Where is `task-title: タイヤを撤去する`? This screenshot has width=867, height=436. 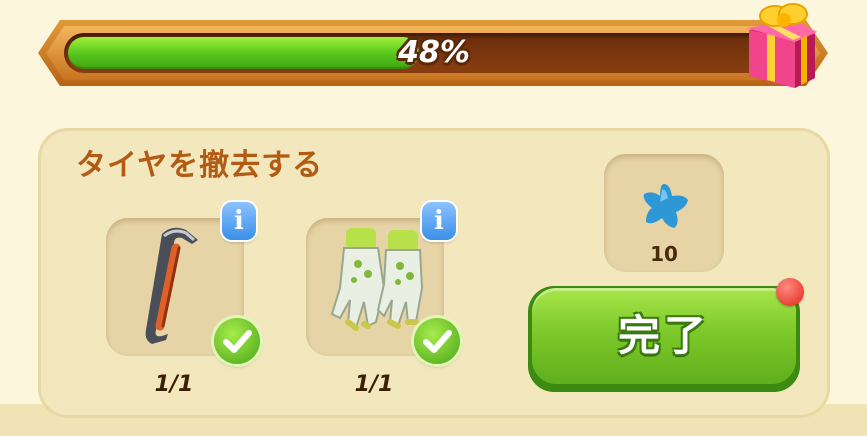 task-title: タイヤを撤去する is located at coordinates (200, 165).